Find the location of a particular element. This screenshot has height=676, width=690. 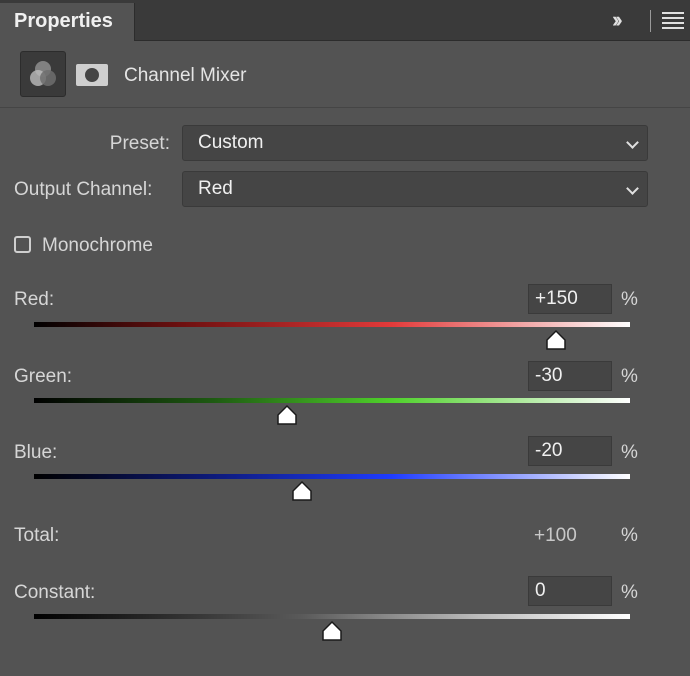

panel-title: Channel Mixer is located at coordinates (185, 75).